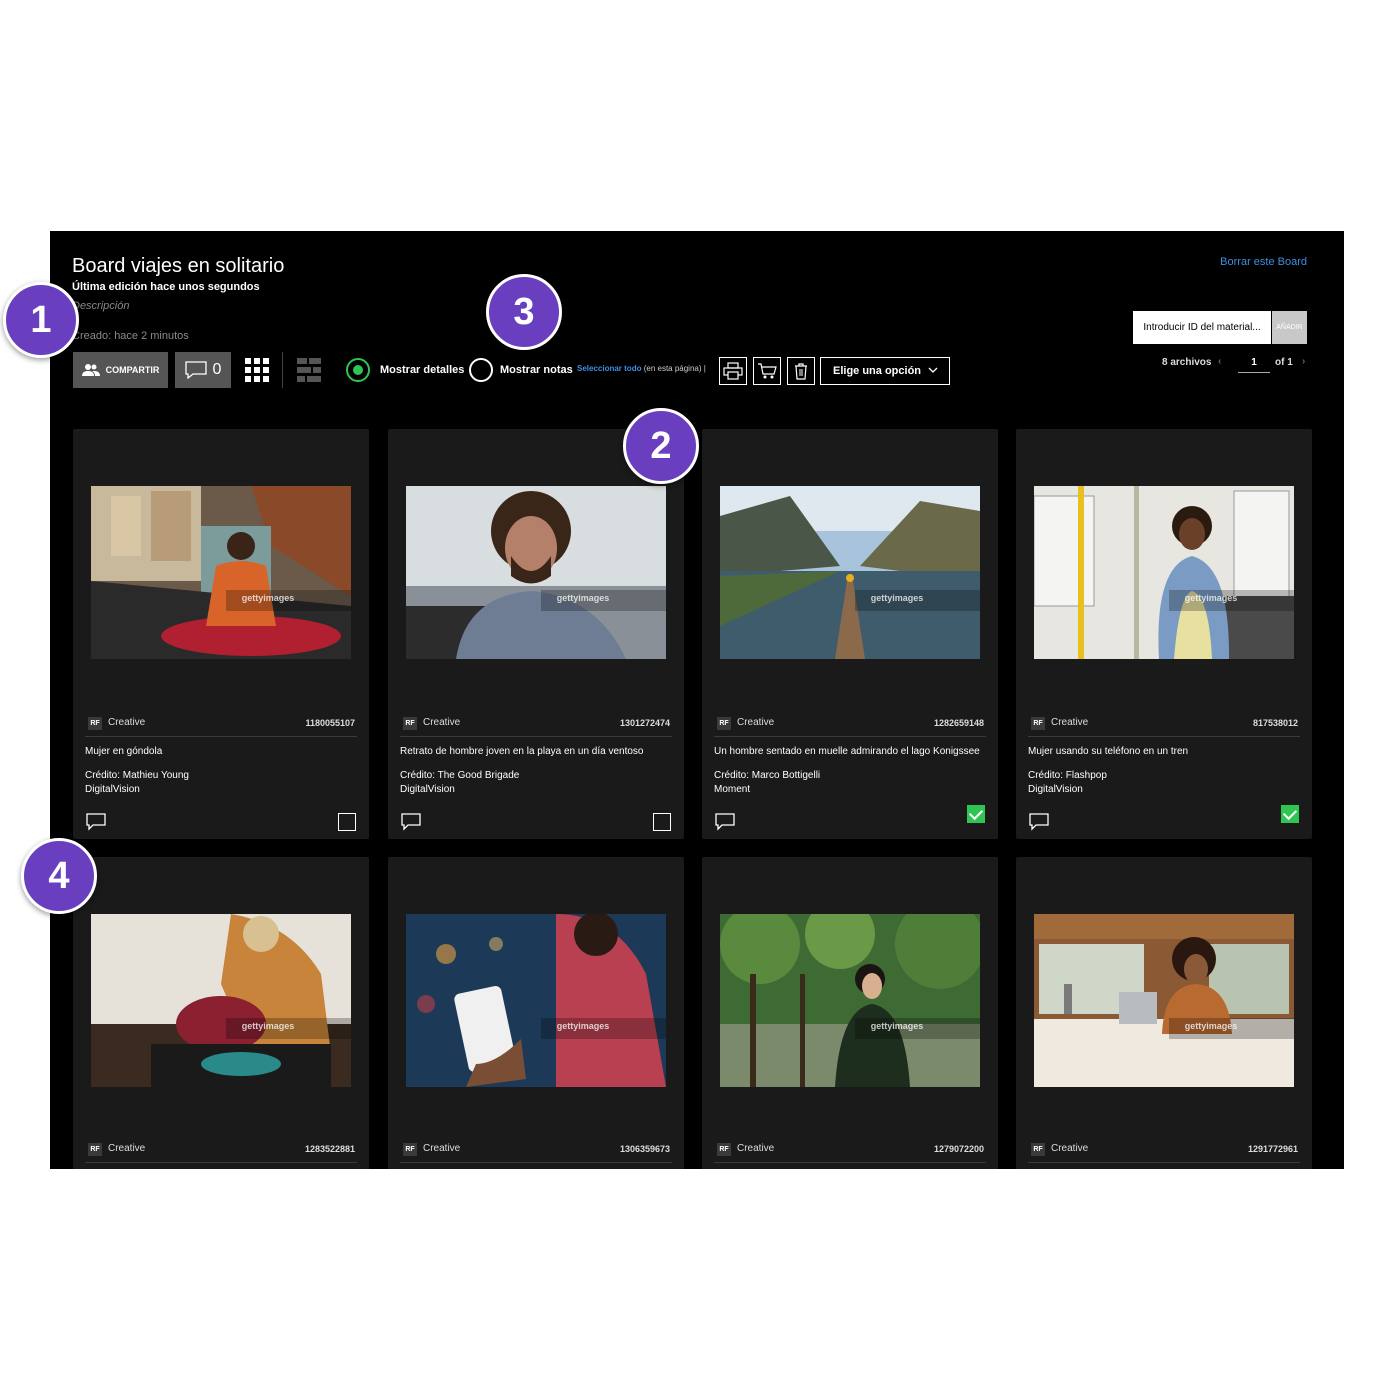 Image resolution: width=1400 pixels, height=1400 pixels. What do you see at coordinates (309, 370) in the screenshot?
I see `list-view-icon` at bounding box center [309, 370].